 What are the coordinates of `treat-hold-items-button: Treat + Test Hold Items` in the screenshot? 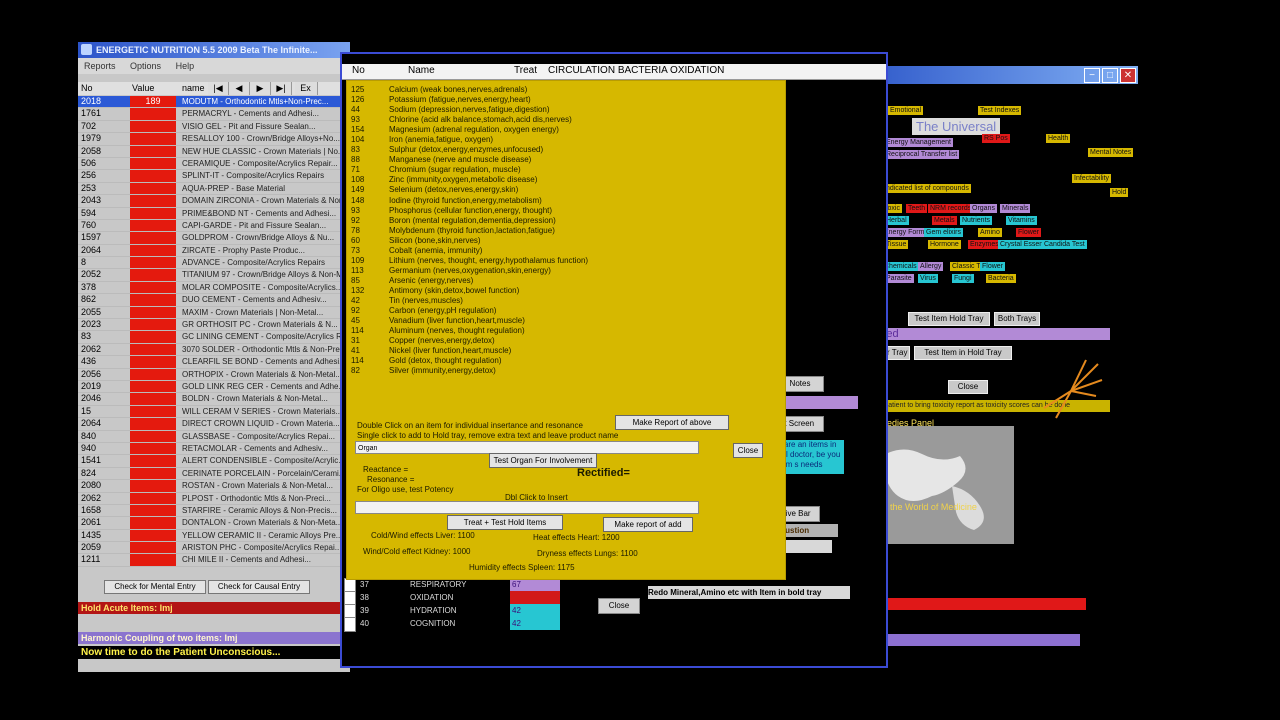 It's located at (505, 522).